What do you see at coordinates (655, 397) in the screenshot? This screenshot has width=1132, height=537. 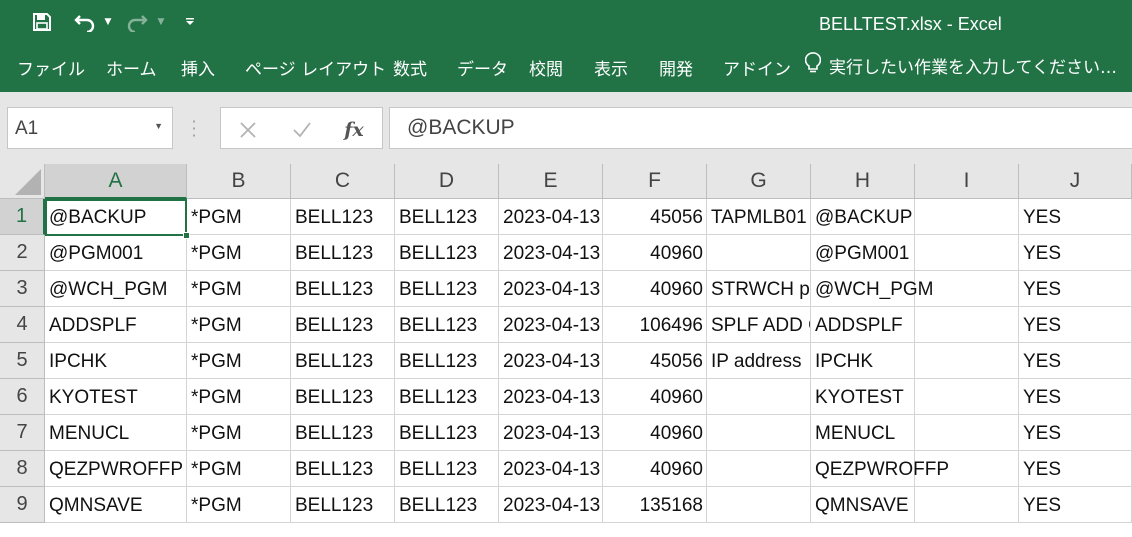 I see `cell-f6: 40960` at bounding box center [655, 397].